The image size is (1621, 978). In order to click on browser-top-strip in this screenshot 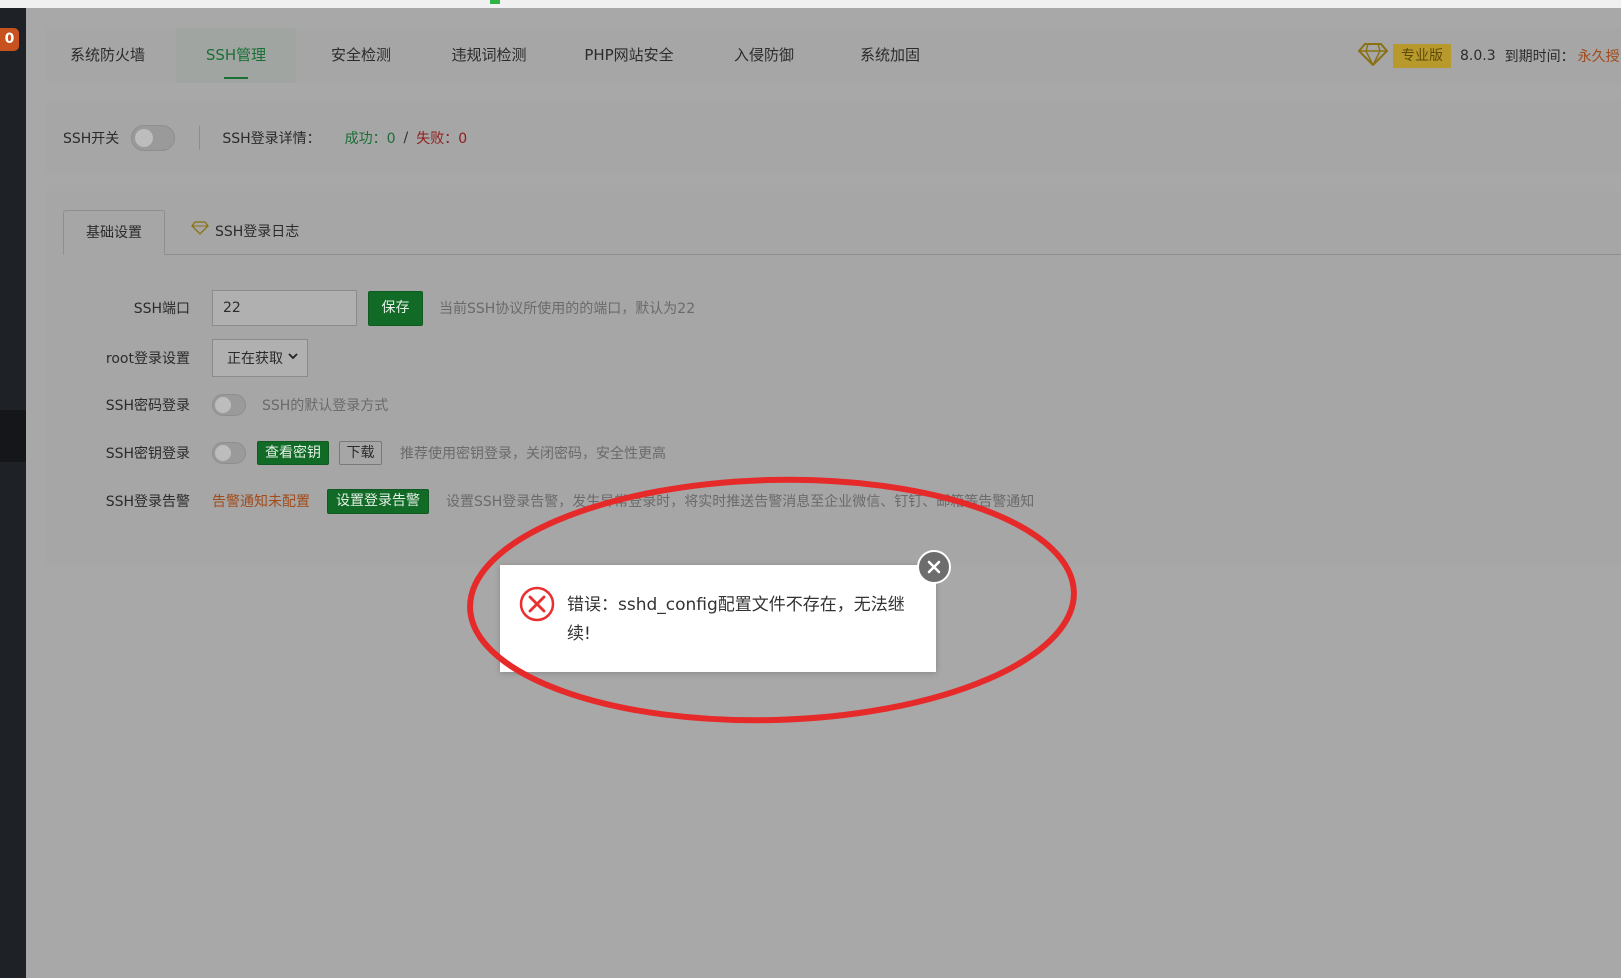, I will do `click(810, 4)`.